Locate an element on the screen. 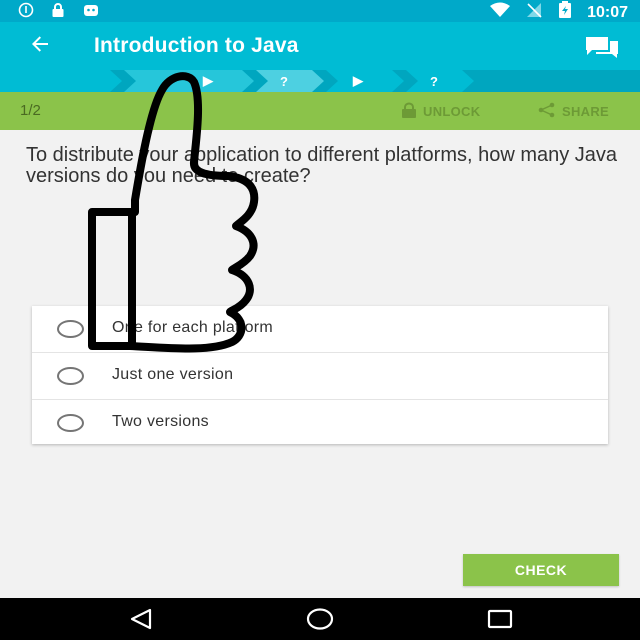 Image resolution: width=640 pixels, height=640 pixels. question-counter: 1/2 is located at coordinates (30, 110).